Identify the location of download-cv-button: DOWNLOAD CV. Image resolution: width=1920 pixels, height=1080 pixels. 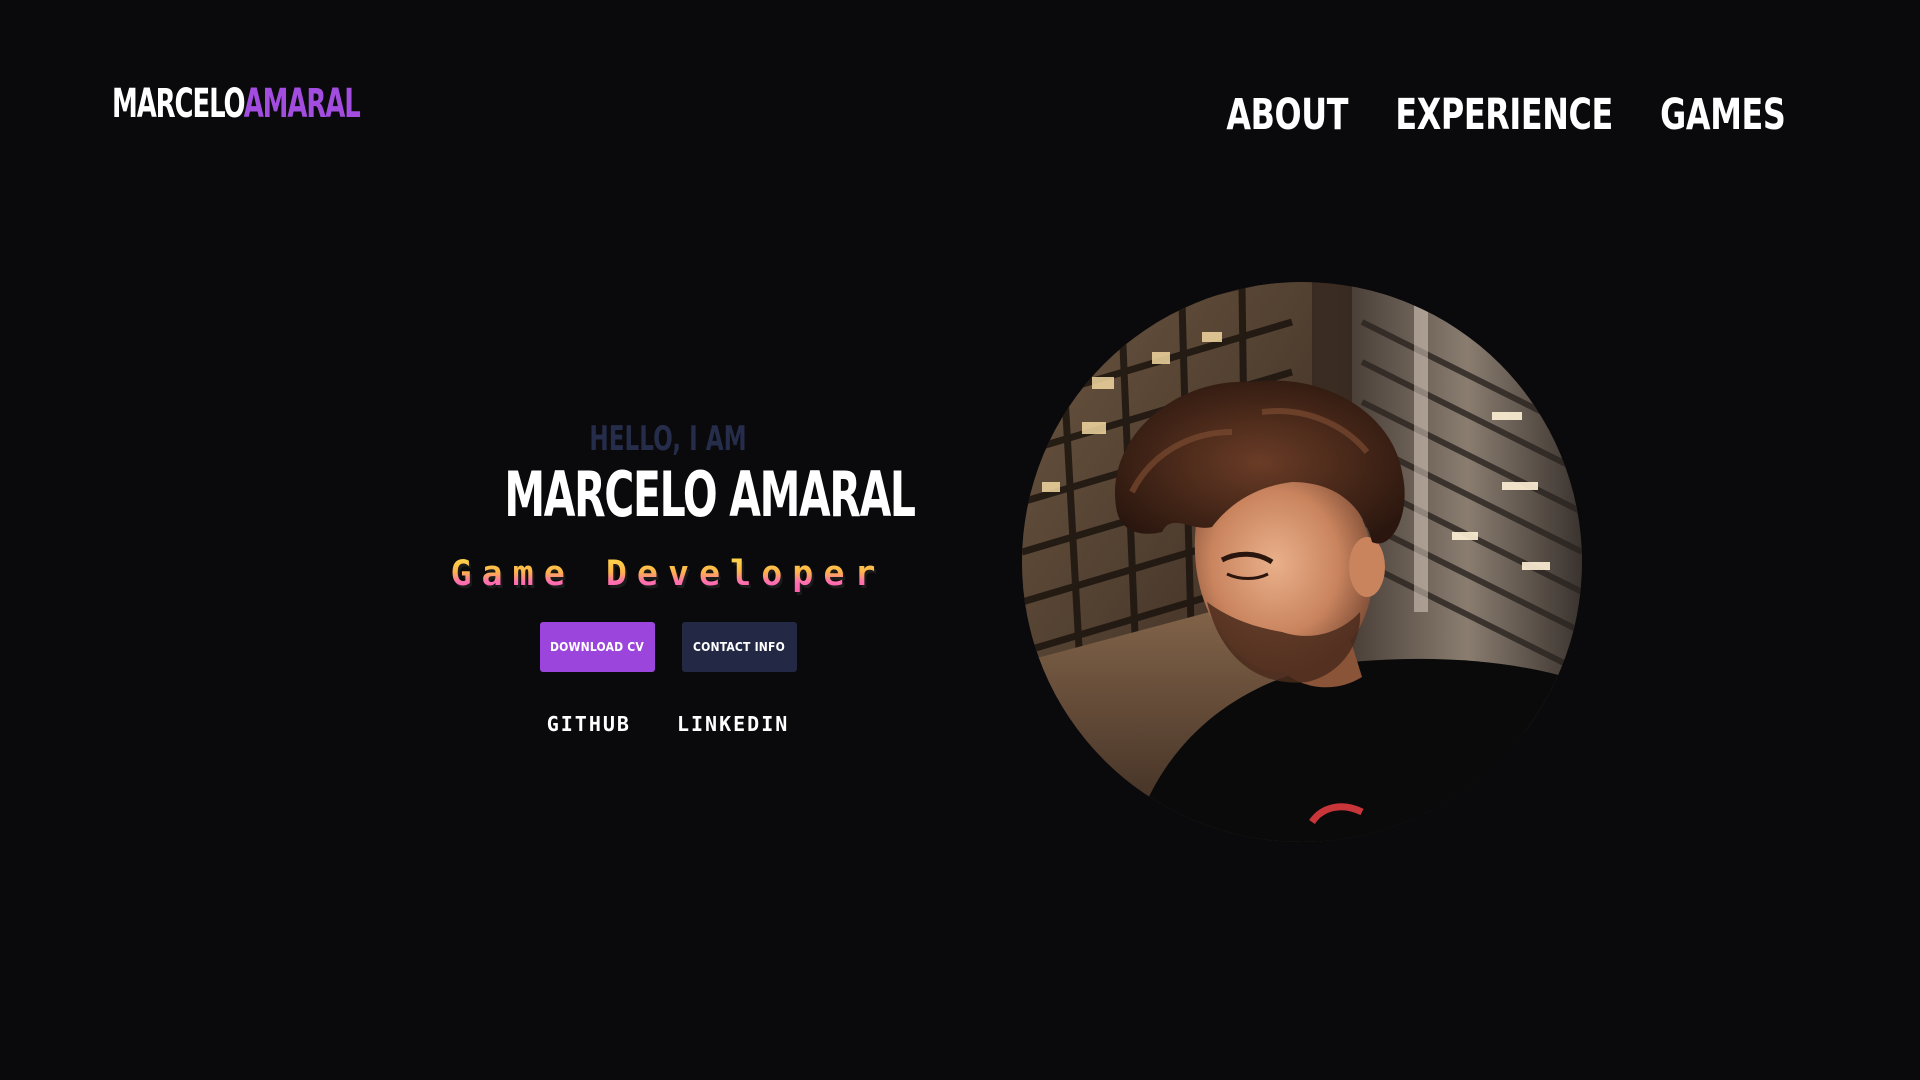
(597, 647).